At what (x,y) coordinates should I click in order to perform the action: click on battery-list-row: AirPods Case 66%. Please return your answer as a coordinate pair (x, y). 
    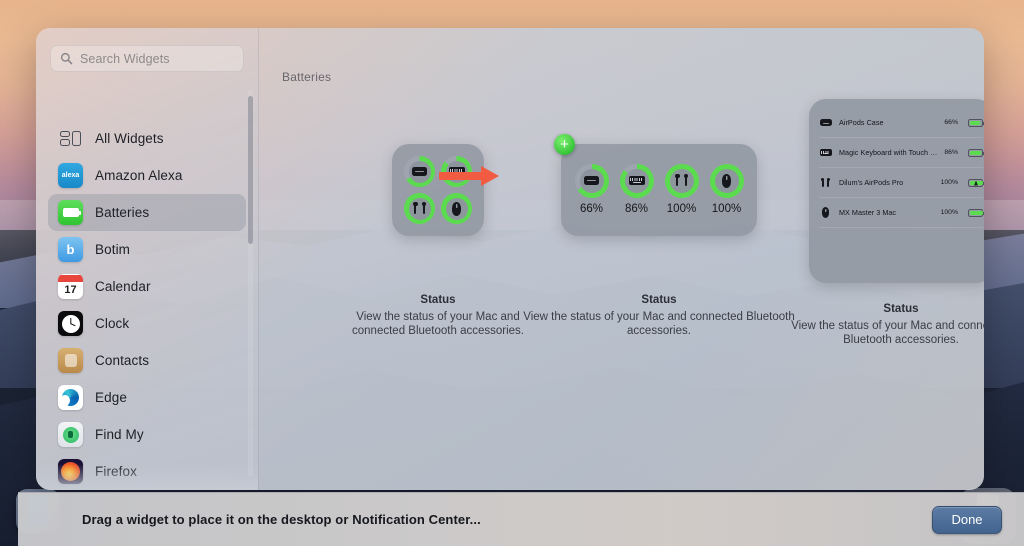
    Looking at the image, I should click on (901, 123).